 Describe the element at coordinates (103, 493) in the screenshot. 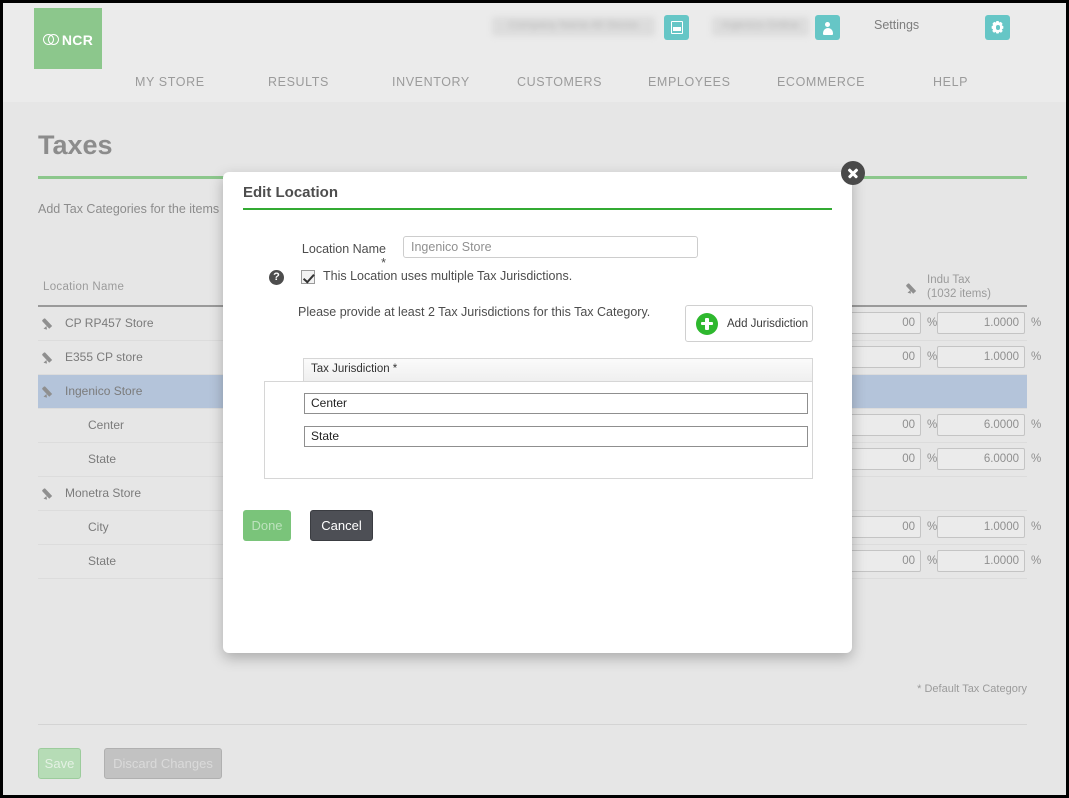

I see `row-location-name: Monetra Store` at that location.